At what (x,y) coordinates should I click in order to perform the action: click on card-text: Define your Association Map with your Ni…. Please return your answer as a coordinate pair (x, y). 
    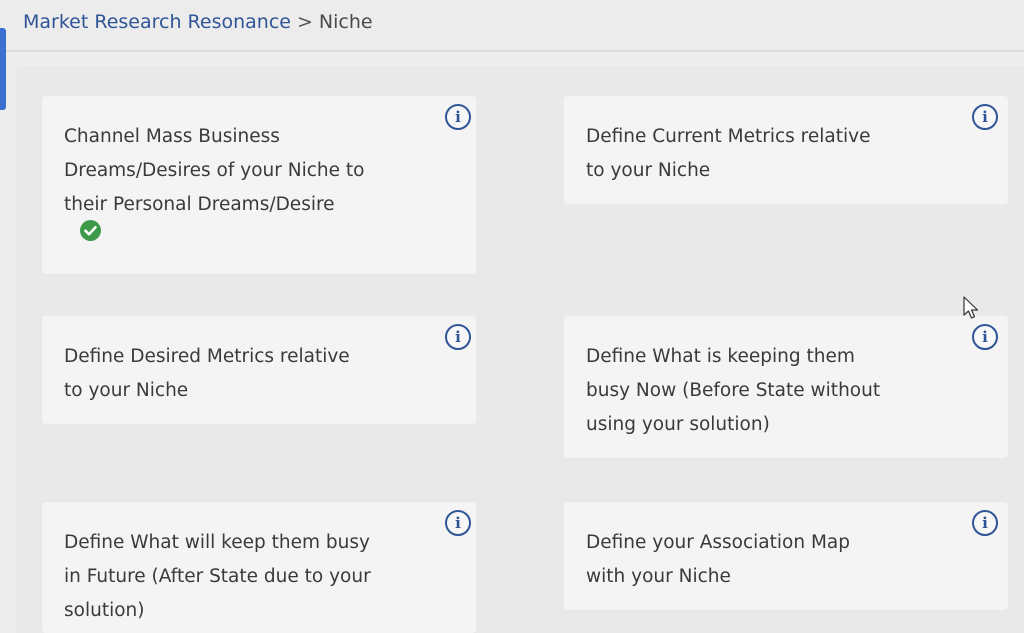
    Looking at the image, I should click on (718, 559).